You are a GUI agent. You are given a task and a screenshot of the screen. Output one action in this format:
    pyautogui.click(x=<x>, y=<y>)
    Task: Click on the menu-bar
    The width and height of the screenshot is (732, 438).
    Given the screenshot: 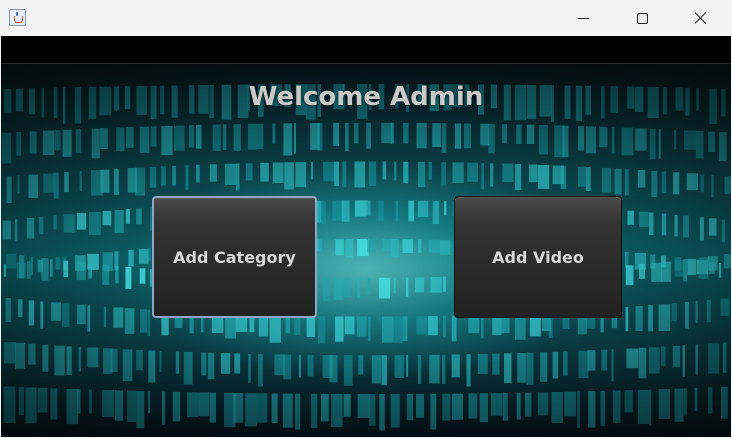 What is the action you would take?
    pyautogui.click(x=366, y=50)
    